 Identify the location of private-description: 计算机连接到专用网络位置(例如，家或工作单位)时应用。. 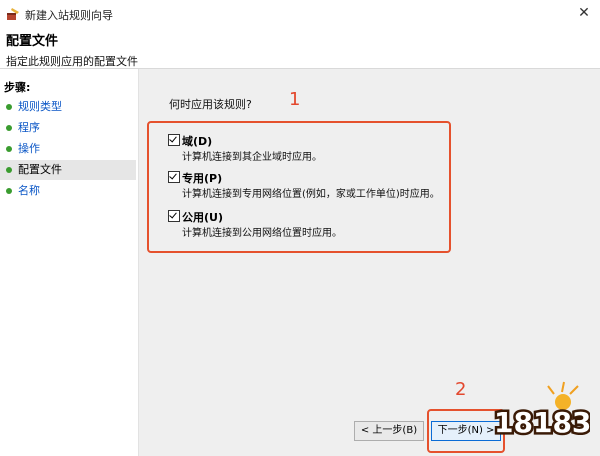
(311, 194).